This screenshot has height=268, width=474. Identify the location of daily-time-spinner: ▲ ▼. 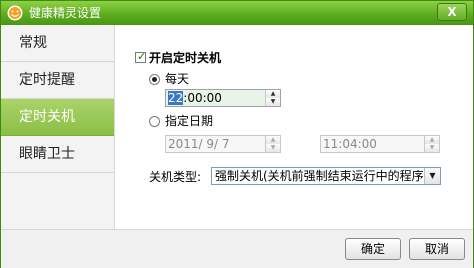
(272, 98).